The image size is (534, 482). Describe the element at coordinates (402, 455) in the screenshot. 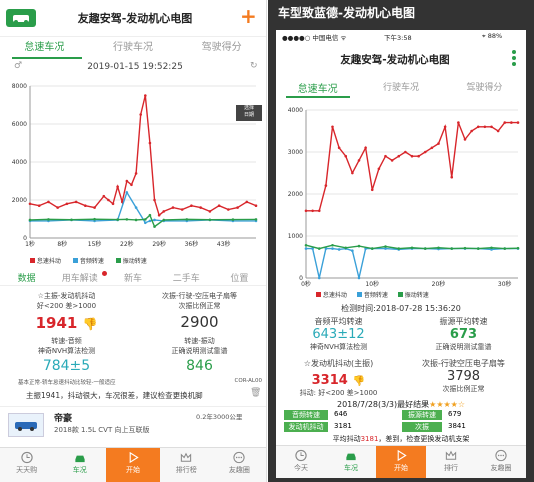

I see `play-icon` at that location.